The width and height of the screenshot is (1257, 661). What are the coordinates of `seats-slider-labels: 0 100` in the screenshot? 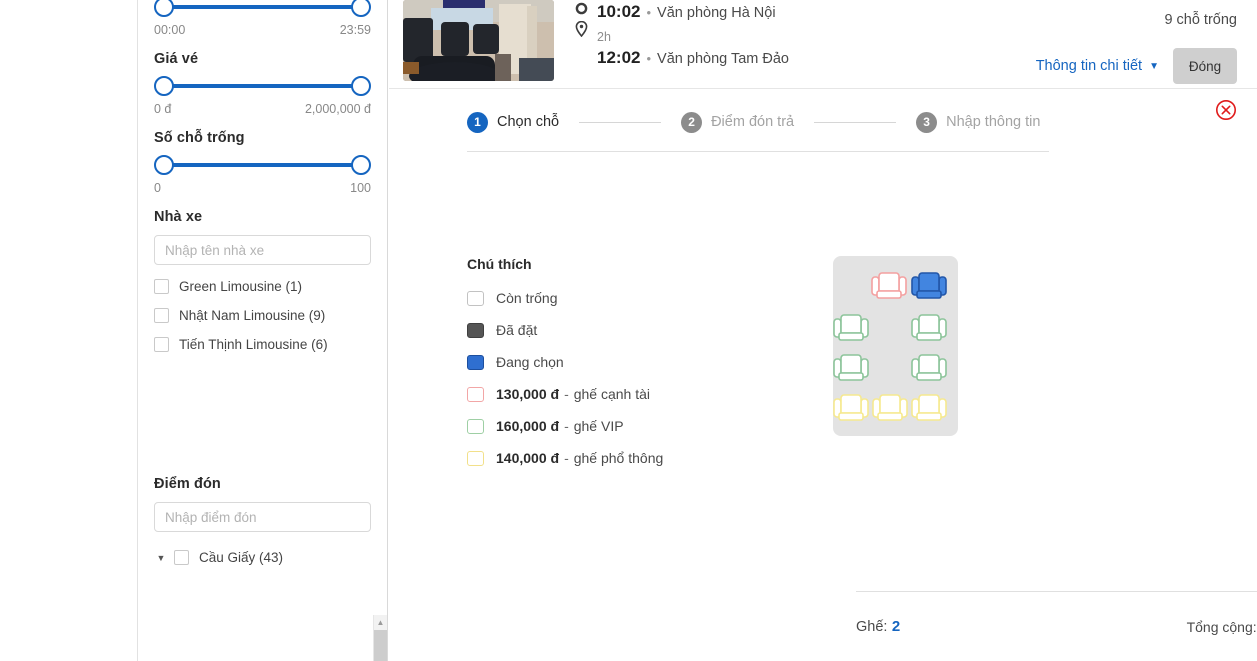 It's located at (262, 188).